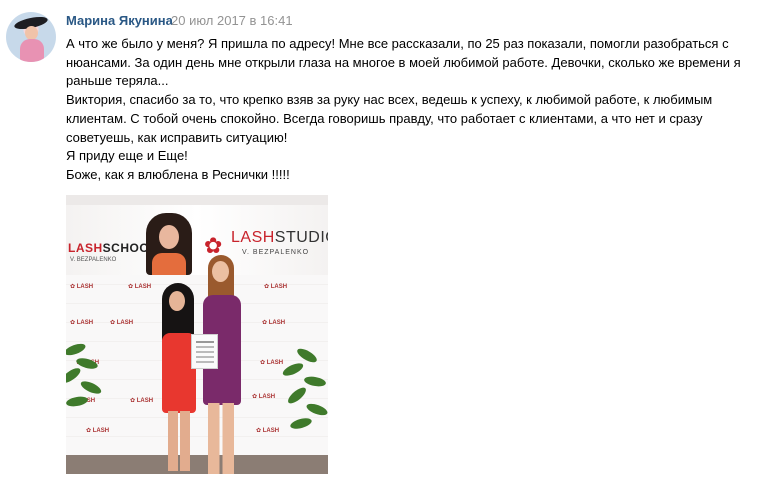  I want to click on flower-icon: ✿, so click(213, 245).